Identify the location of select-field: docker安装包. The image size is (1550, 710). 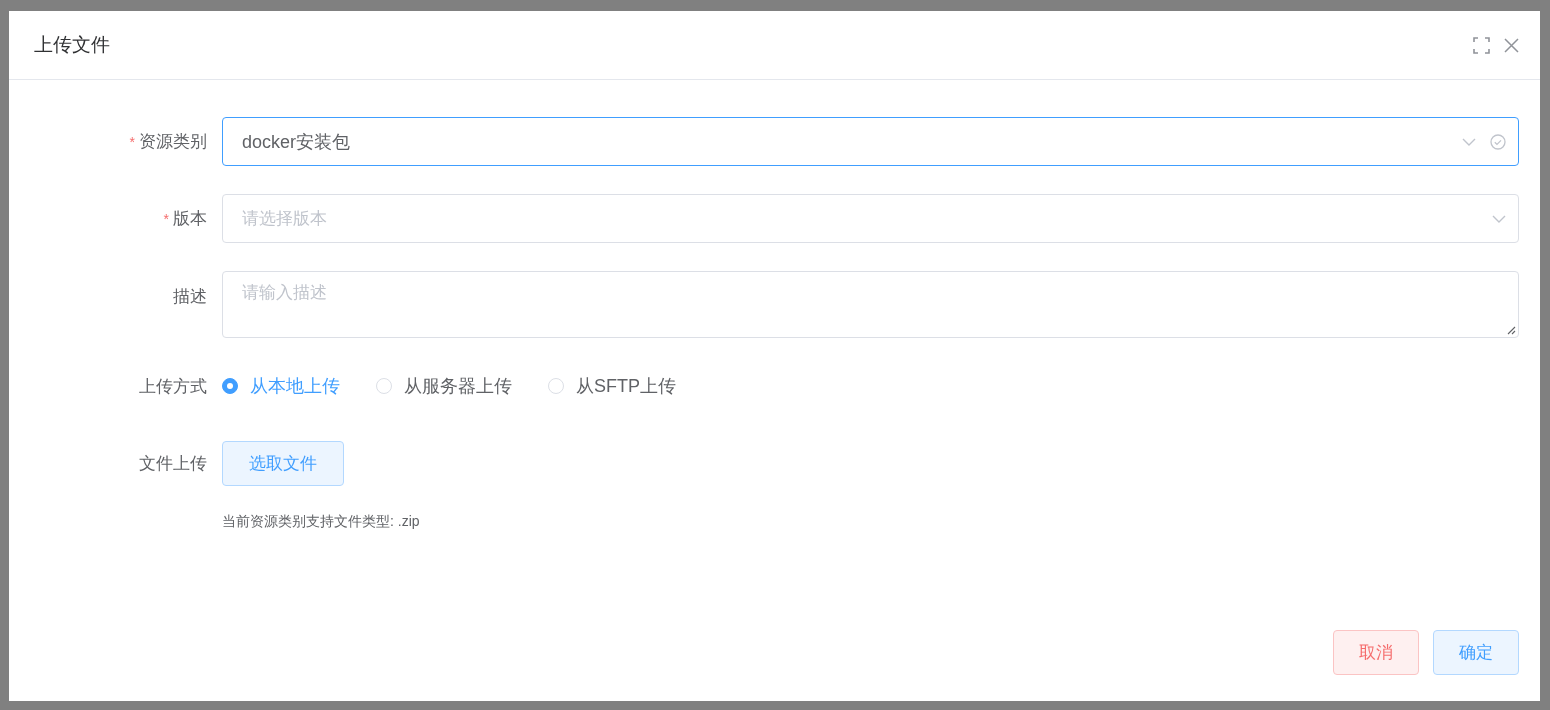
(870, 141).